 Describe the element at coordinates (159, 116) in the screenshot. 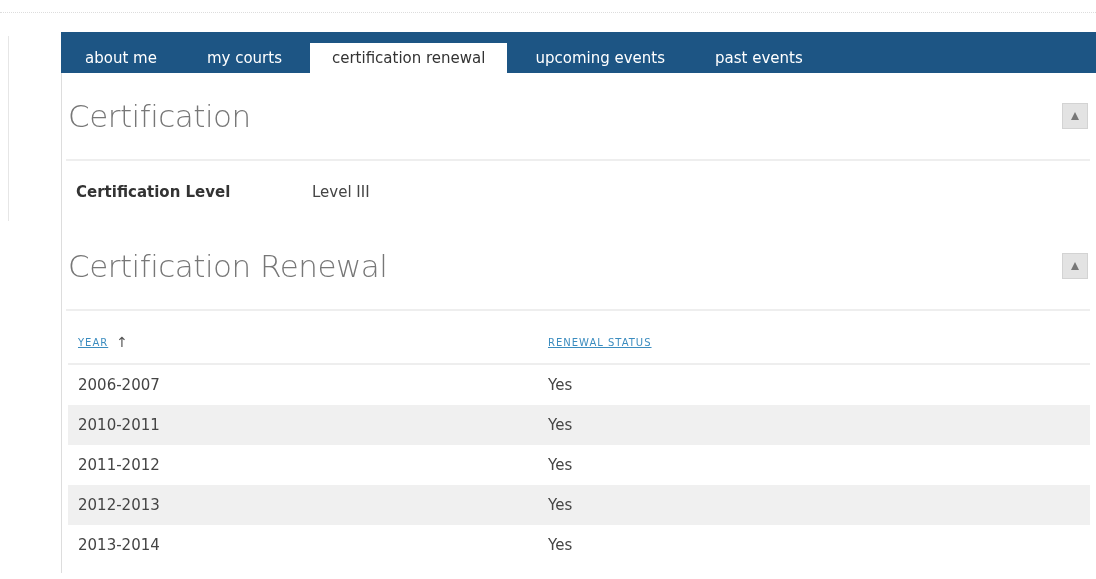

I see `section-title: Certification` at that location.